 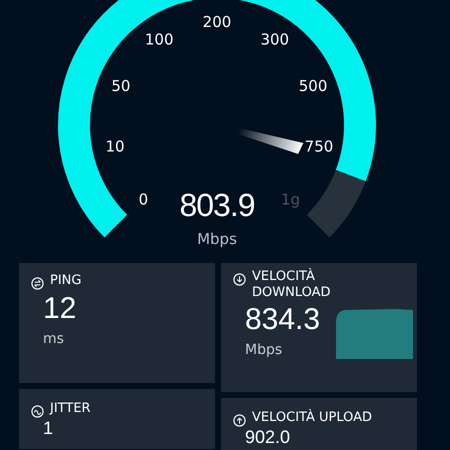 I want to click on scale-label: 10, so click(x=115, y=146).